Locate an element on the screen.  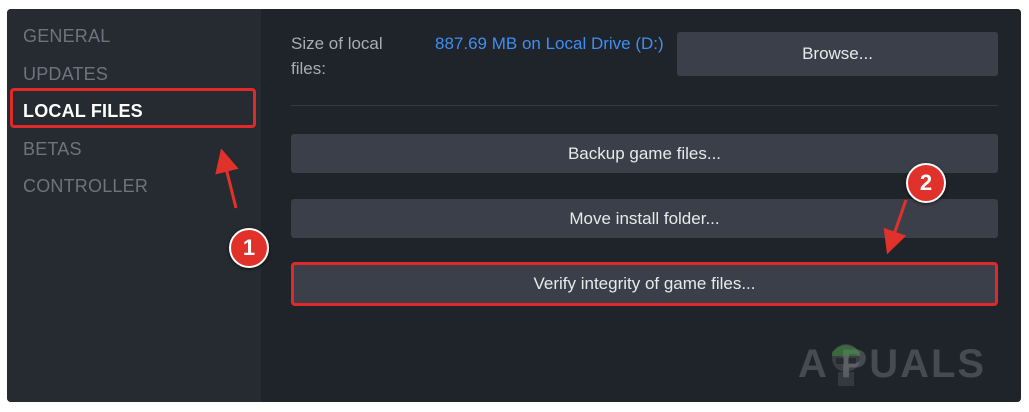
sidebar-item-updates: UPDATES is located at coordinates (65, 74).